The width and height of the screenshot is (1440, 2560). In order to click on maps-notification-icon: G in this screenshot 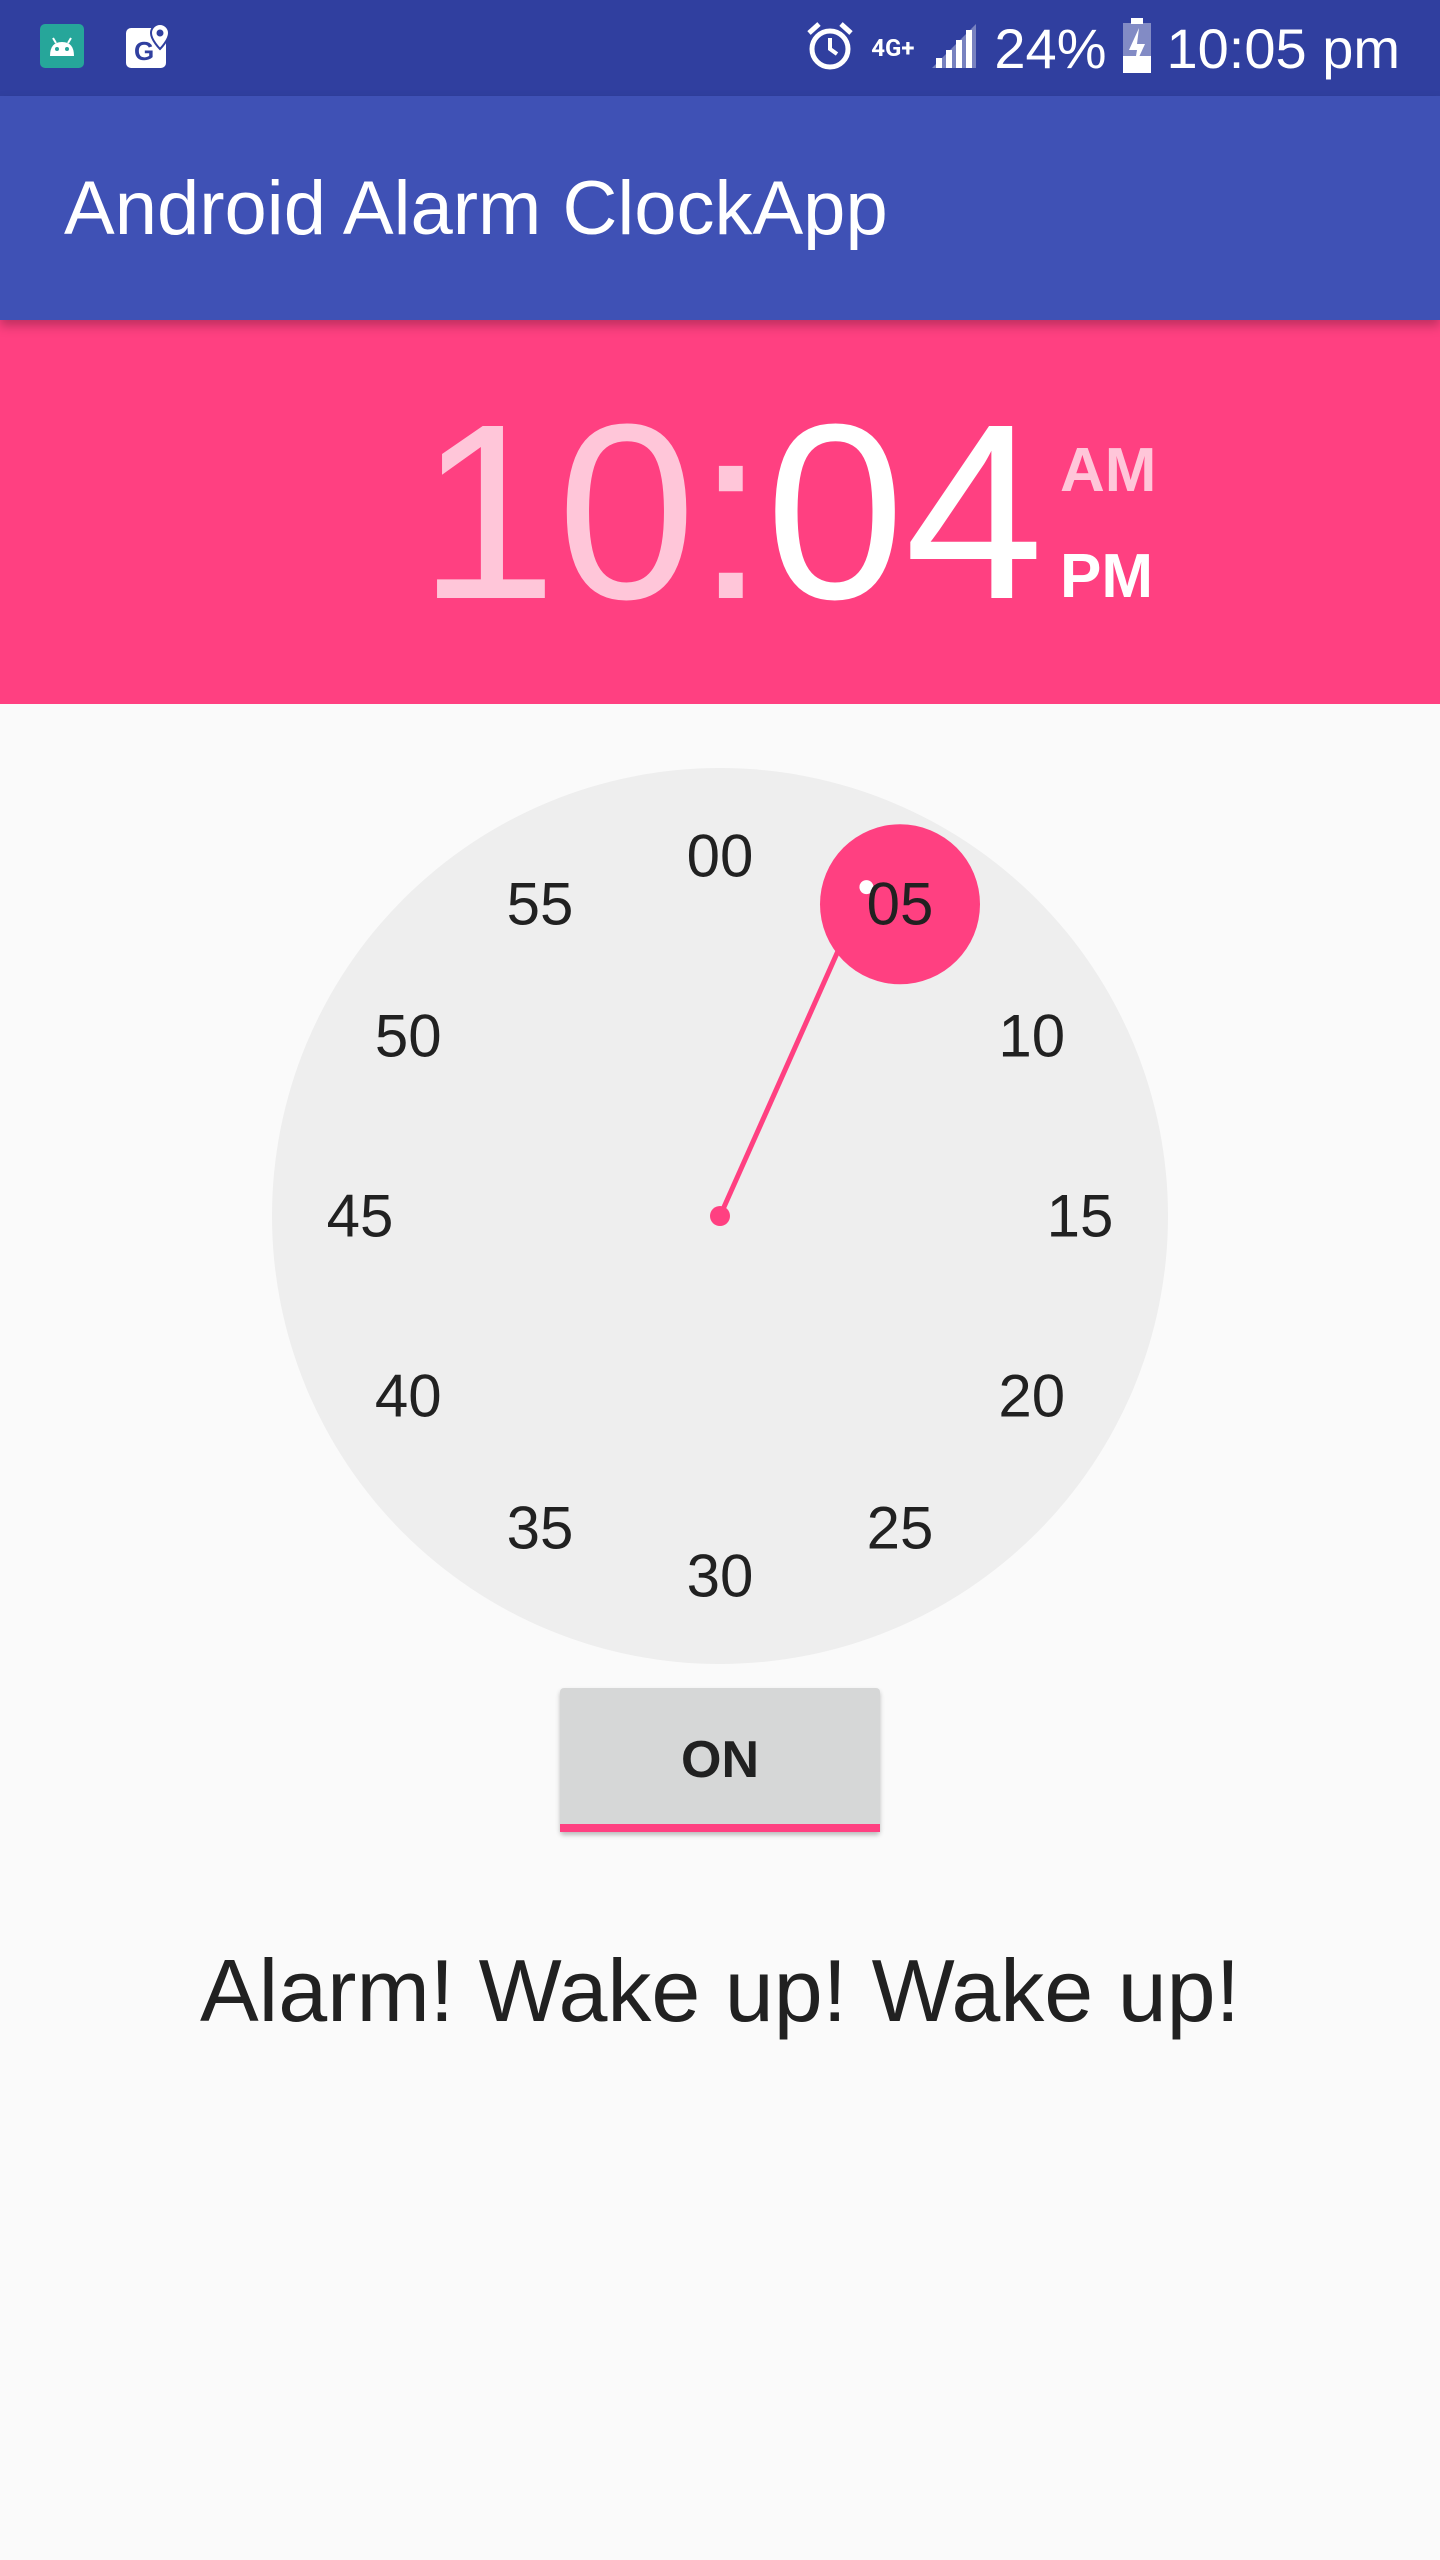, I will do `click(148, 46)`.